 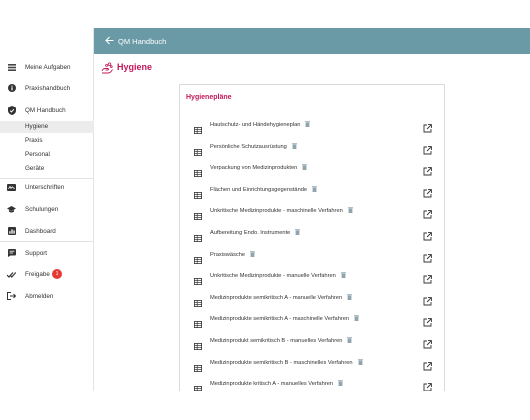 What do you see at coordinates (11, 231) in the screenshot?
I see `dashboard-icon` at bounding box center [11, 231].